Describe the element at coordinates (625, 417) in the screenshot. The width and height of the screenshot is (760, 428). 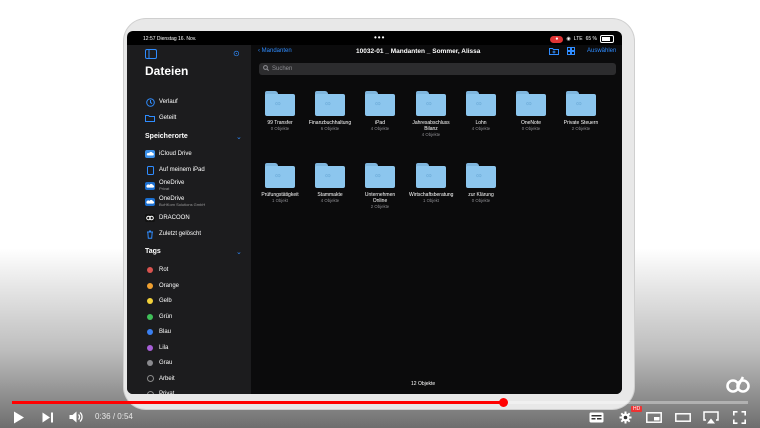
I see `settings-gear-icon` at that location.